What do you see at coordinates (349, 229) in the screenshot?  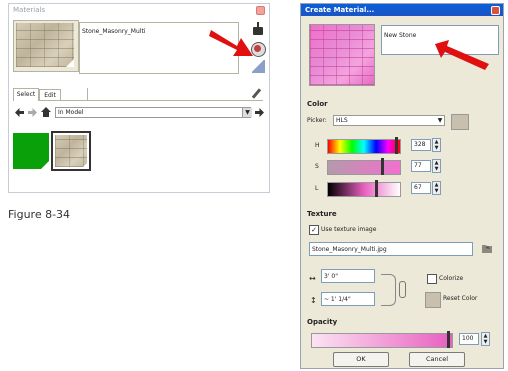 I see `use-texture-label: Use texture image` at bounding box center [349, 229].